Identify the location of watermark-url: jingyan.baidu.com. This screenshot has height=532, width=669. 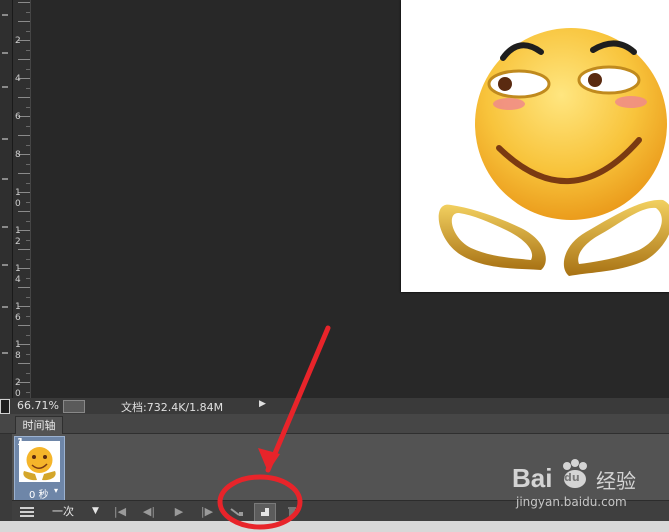
(571, 502).